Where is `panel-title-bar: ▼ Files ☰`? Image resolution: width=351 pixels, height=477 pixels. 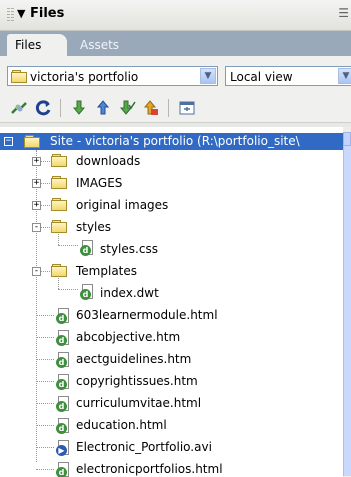
panel-title-bar: ▼ Files ☰ is located at coordinates (175, 15).